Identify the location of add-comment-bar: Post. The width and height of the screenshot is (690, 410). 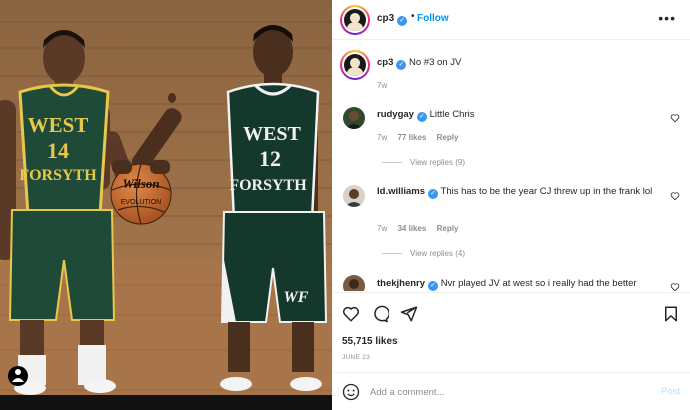
(511, 391).